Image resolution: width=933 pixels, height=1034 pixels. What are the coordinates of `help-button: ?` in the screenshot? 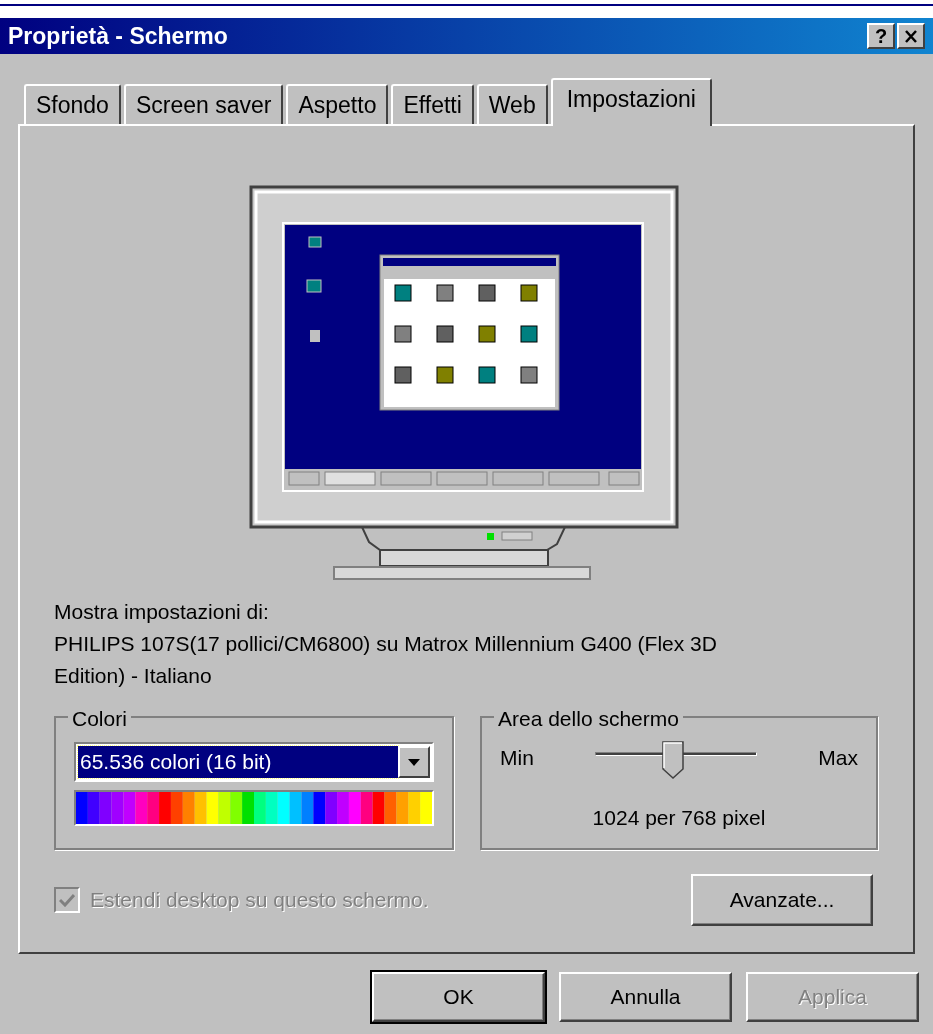 It's located at (881, 36).